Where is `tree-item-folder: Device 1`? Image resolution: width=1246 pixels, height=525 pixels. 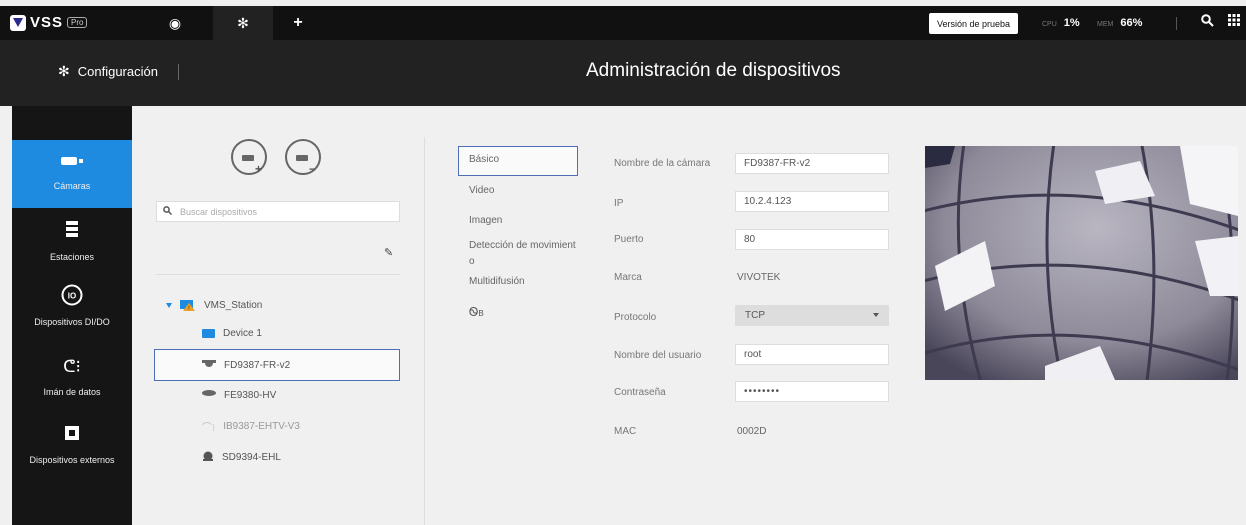
tree-item-folder: Device 1 is located at coordinates (232, 333).